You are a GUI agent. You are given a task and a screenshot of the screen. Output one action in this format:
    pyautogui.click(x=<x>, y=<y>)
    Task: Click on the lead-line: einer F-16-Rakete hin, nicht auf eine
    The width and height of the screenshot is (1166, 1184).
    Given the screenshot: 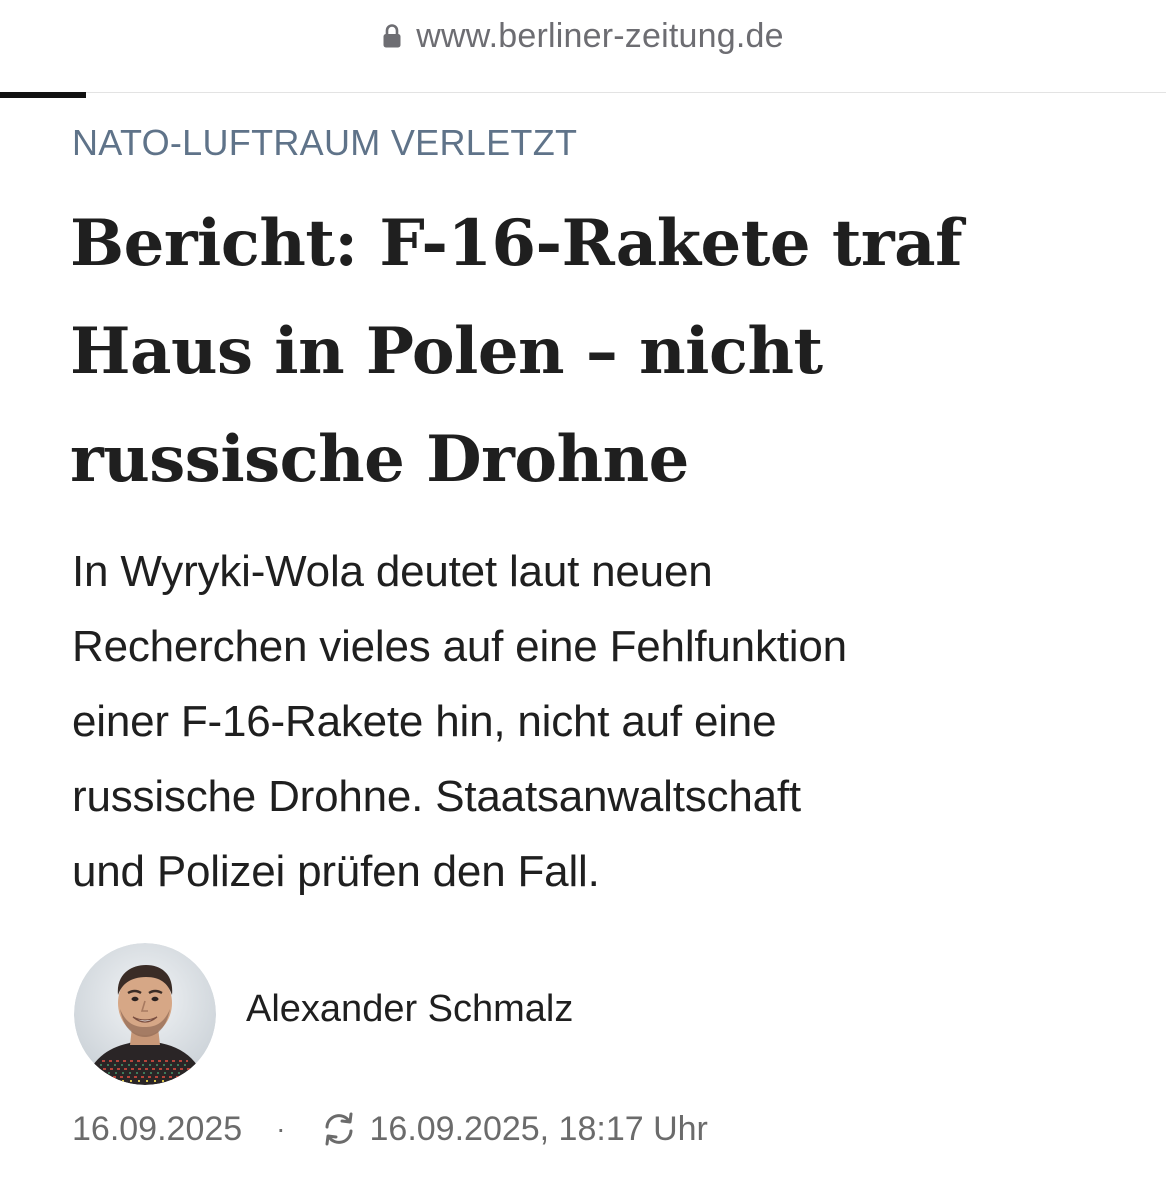 What is the action you would take?
    pyautogui.click(x=424, y=721)
    